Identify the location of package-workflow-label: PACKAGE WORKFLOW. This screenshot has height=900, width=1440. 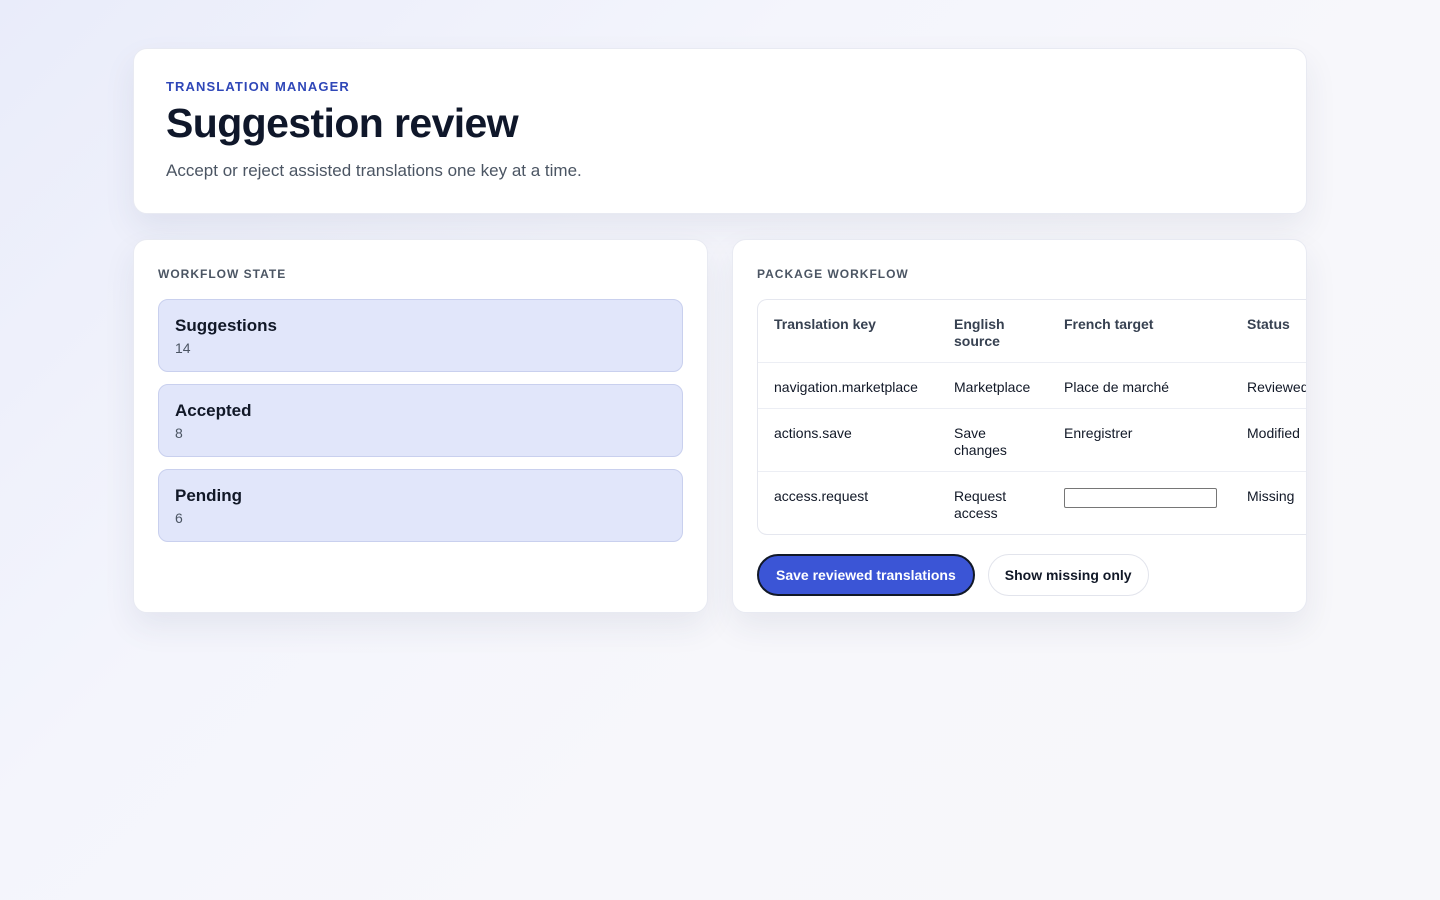
(833, 274).